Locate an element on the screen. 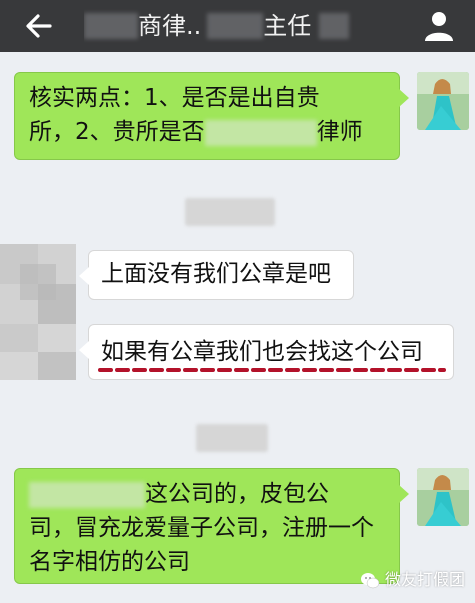 This screenshot has height=603, width=475. message-line: 名字相仿的公司 is located at coordinates (109, 562).